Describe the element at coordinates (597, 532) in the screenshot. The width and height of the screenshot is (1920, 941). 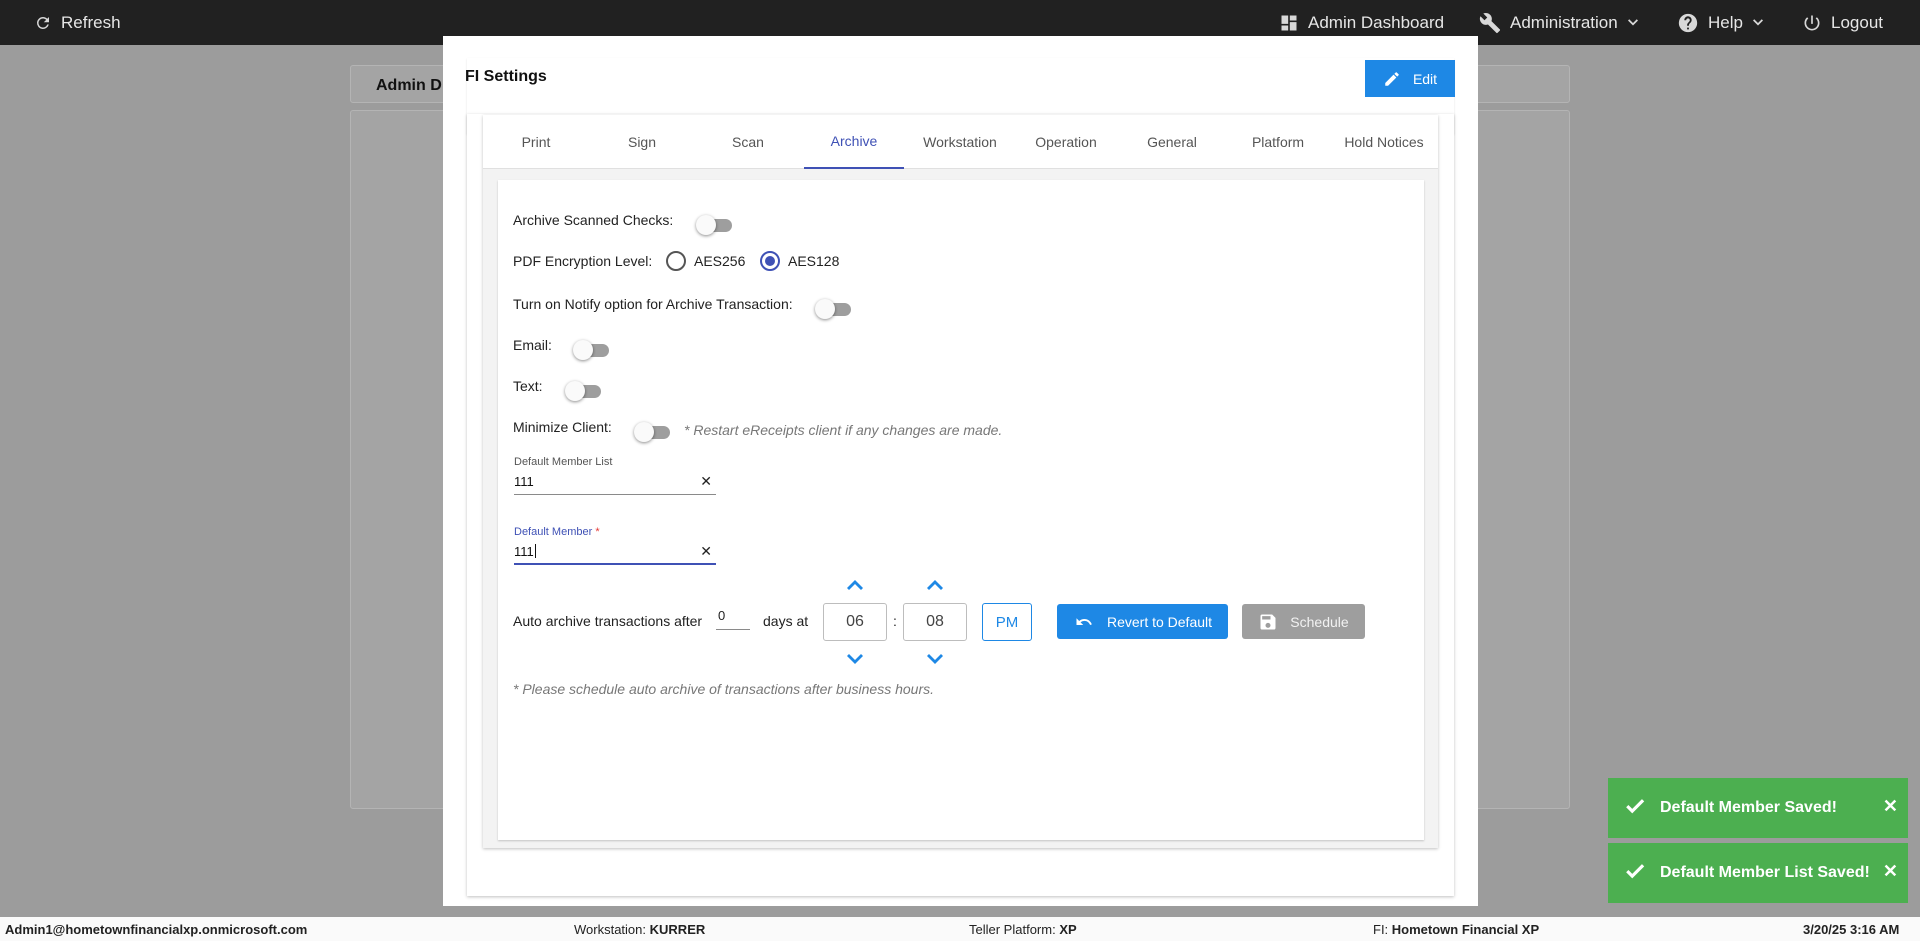
I see `required-marker: *` at that location.